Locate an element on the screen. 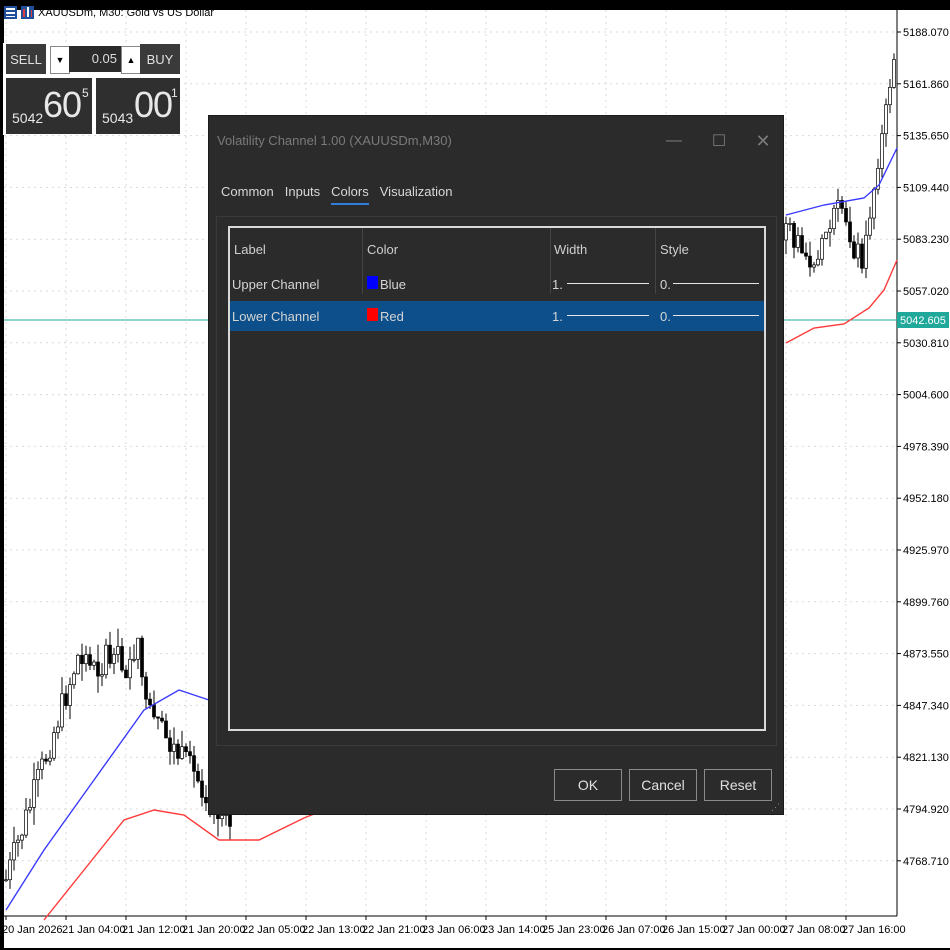 This screenshot has width=950, height=950. tab-colors: Colors is located at coordinates (350, 194).